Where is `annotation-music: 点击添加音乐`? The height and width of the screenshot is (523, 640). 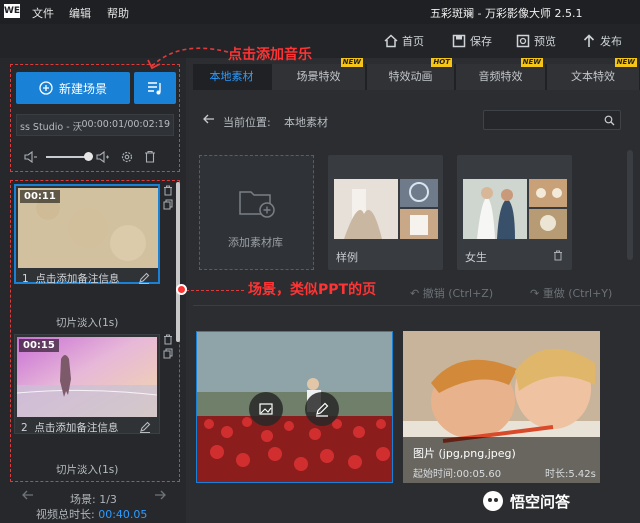
annotation-music: 点击添加音乐 is located at coordinates (270, 55).